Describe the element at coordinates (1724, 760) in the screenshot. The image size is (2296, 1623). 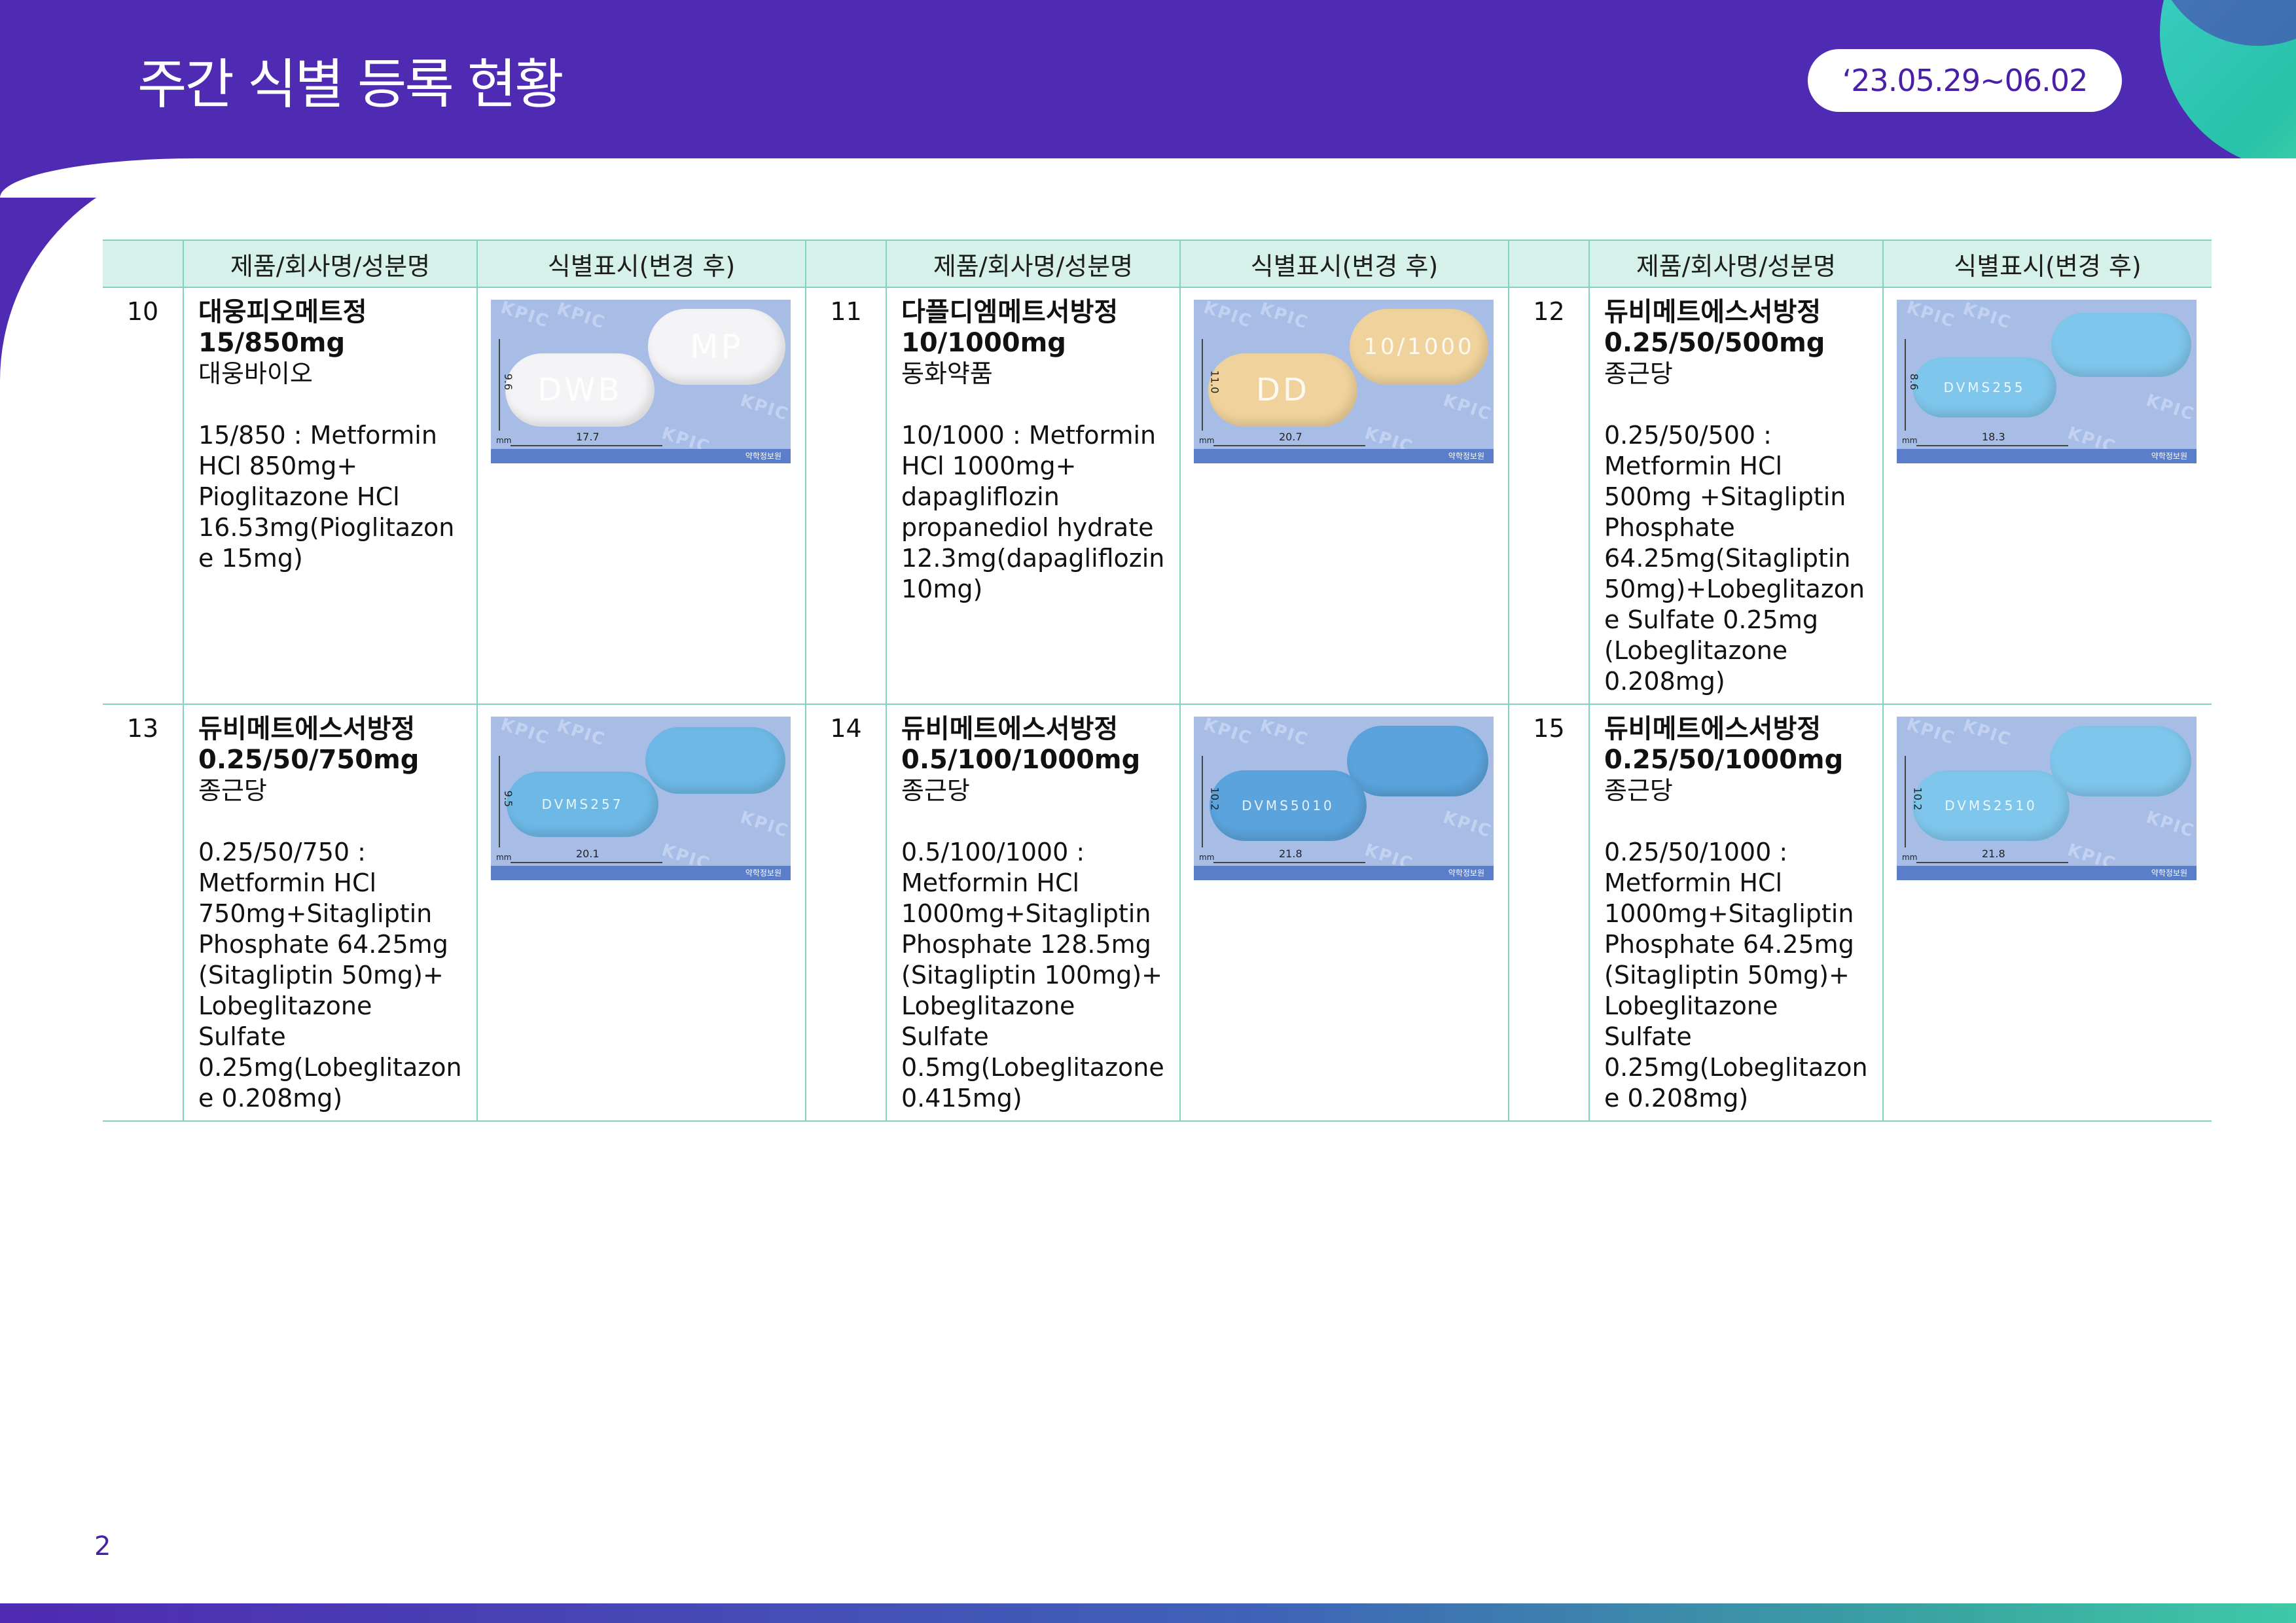
I see `product-strength: 0.25/50/1000mg` at that location.